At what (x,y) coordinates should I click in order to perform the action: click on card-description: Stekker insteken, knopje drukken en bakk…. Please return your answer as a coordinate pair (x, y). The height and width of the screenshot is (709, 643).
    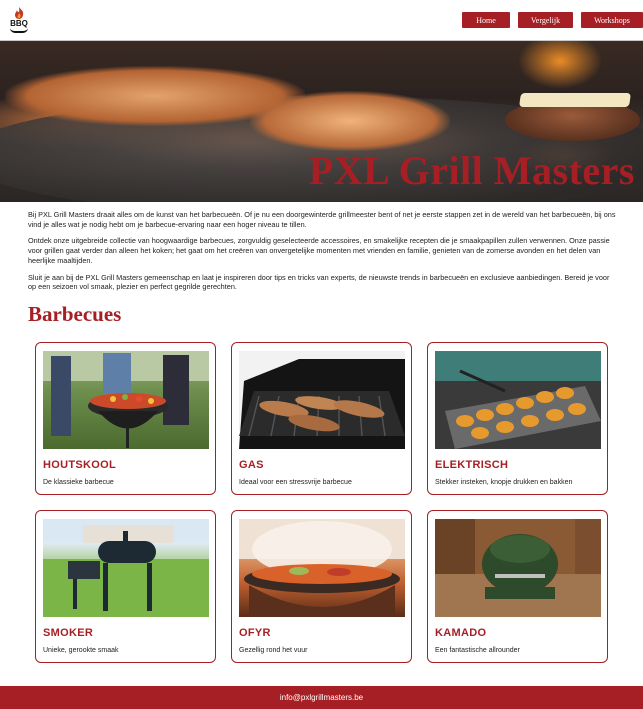
    Looking at the image, I should click on (504, 482).